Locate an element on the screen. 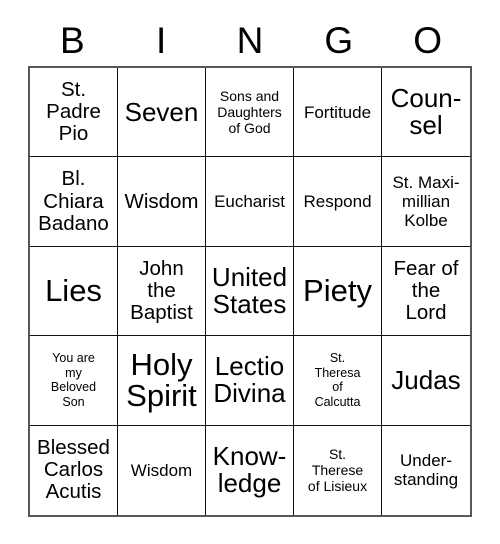 The height and width of the screenshot is (544, 500). bingo-cell-r1c3: Sons and Daughters of God is located at coordinates (250, 113).